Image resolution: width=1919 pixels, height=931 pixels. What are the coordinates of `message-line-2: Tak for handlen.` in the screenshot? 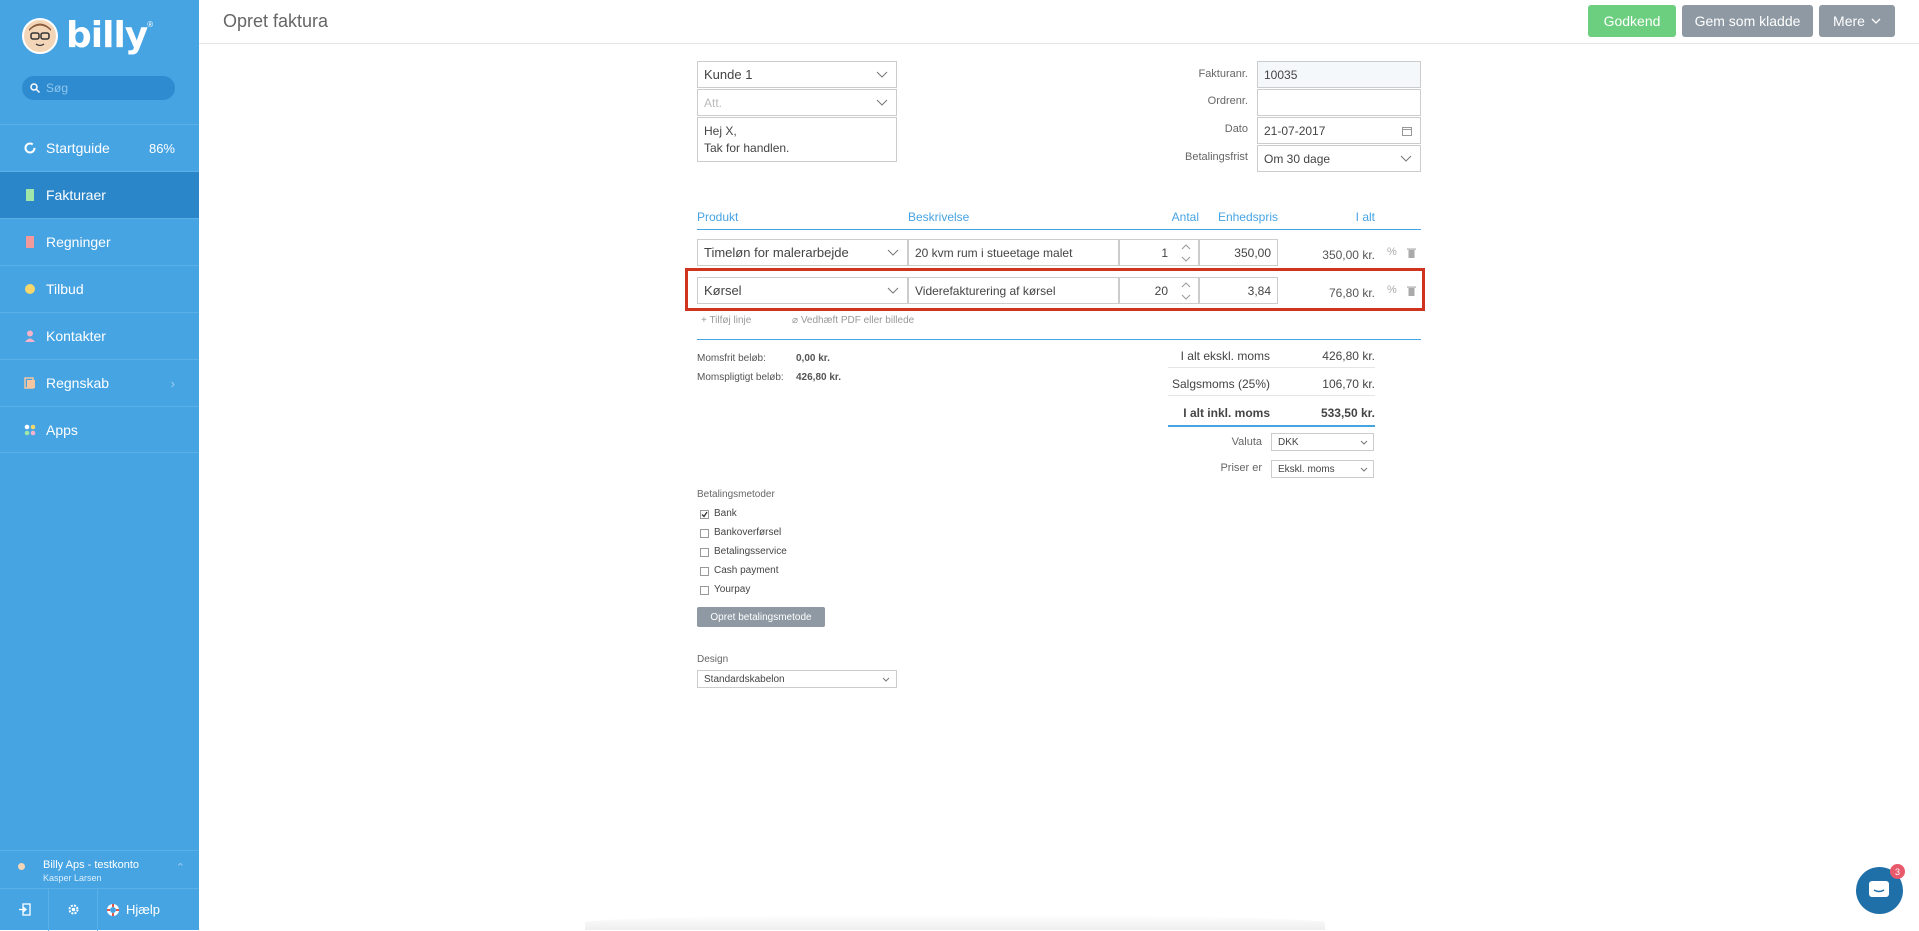 It's located at (747, 148).